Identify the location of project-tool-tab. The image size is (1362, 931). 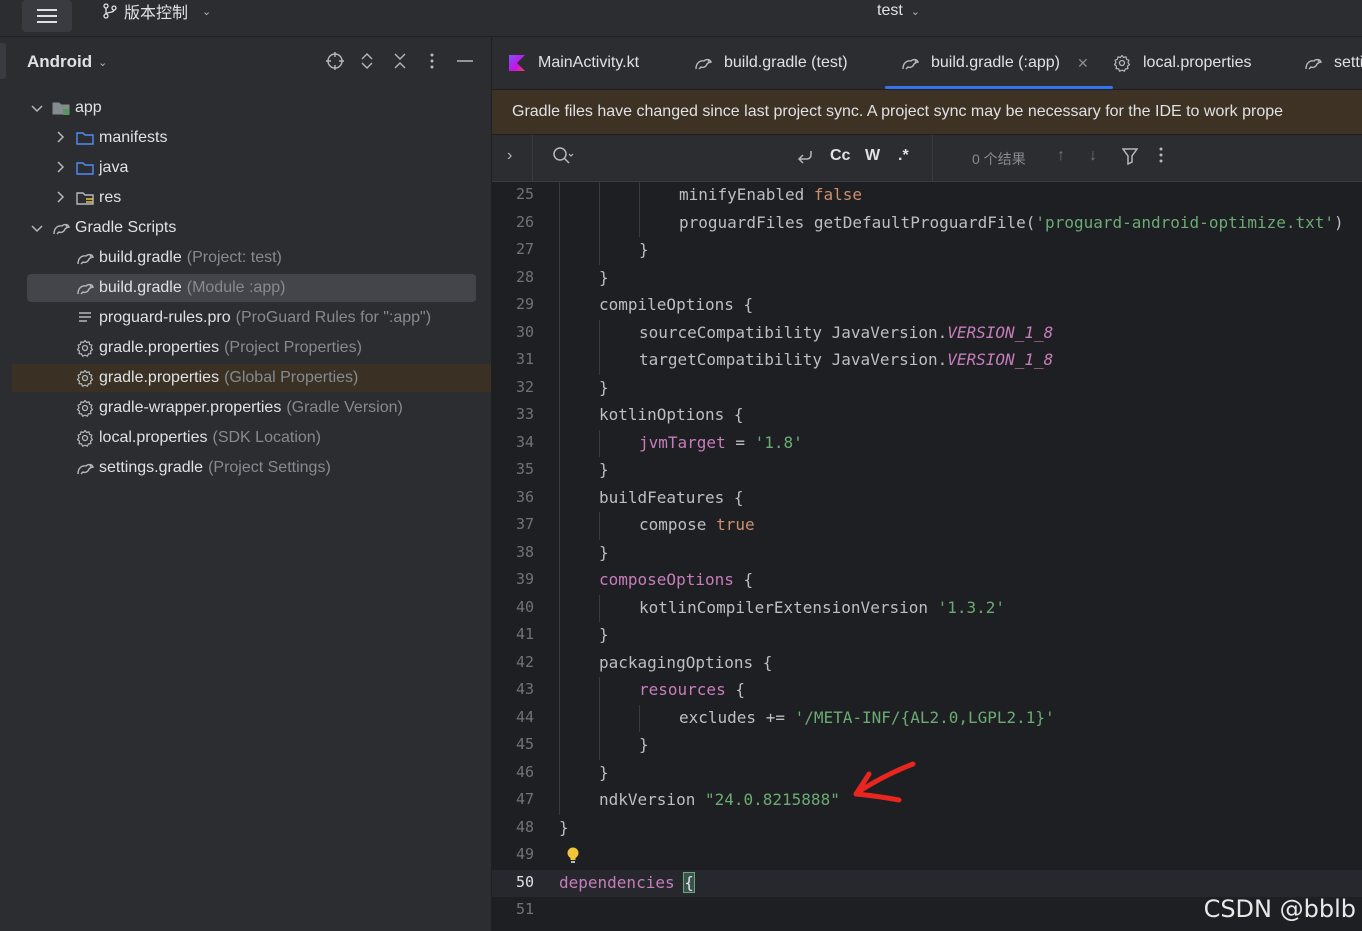
(3, 61).